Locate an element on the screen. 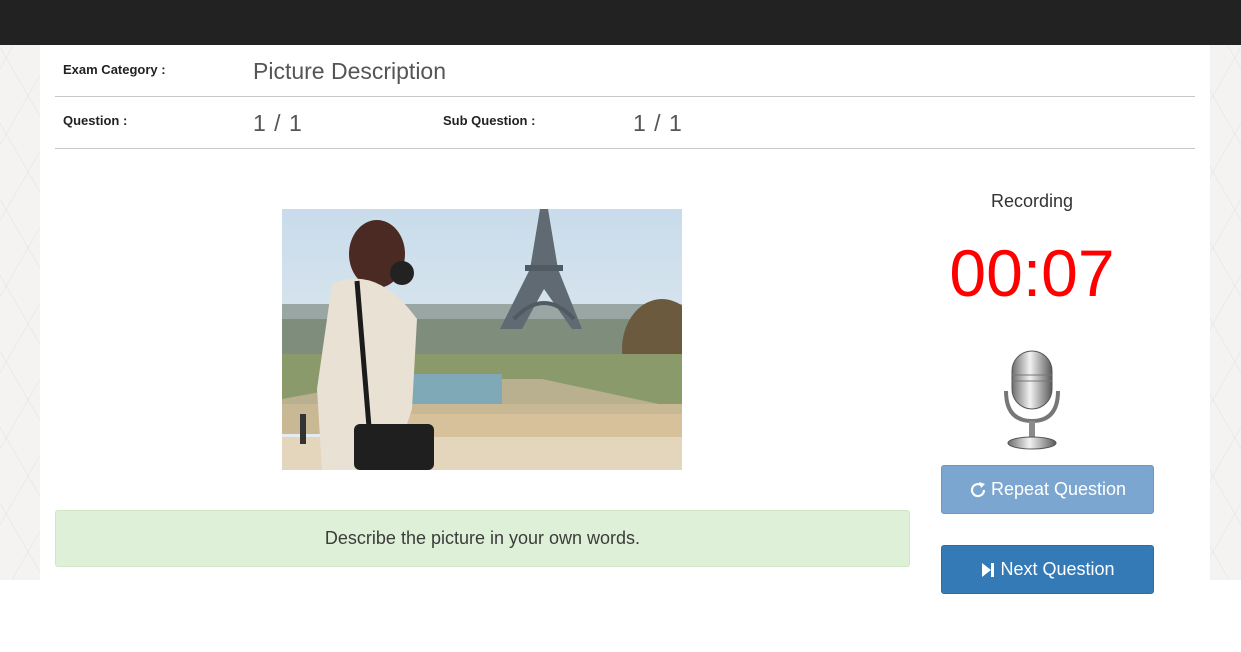  instruction-banner: Describe the picture in your own words. is located at coordinates (482, 538).